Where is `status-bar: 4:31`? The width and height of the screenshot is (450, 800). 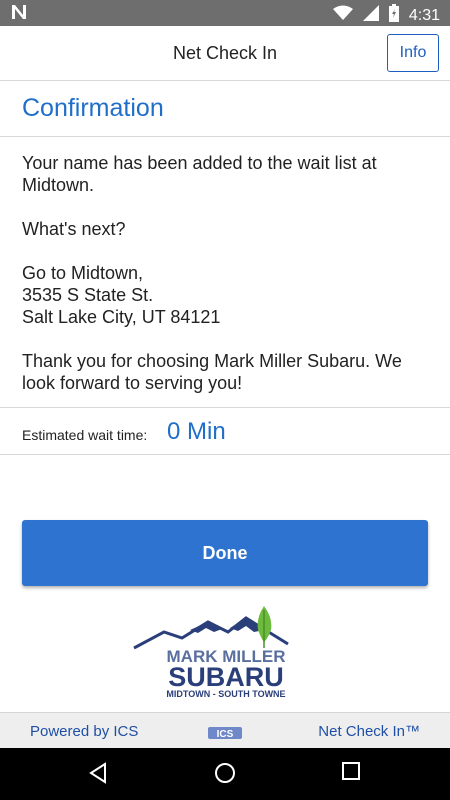 status-bar: 4:31 is located at coordinates (225, 13).